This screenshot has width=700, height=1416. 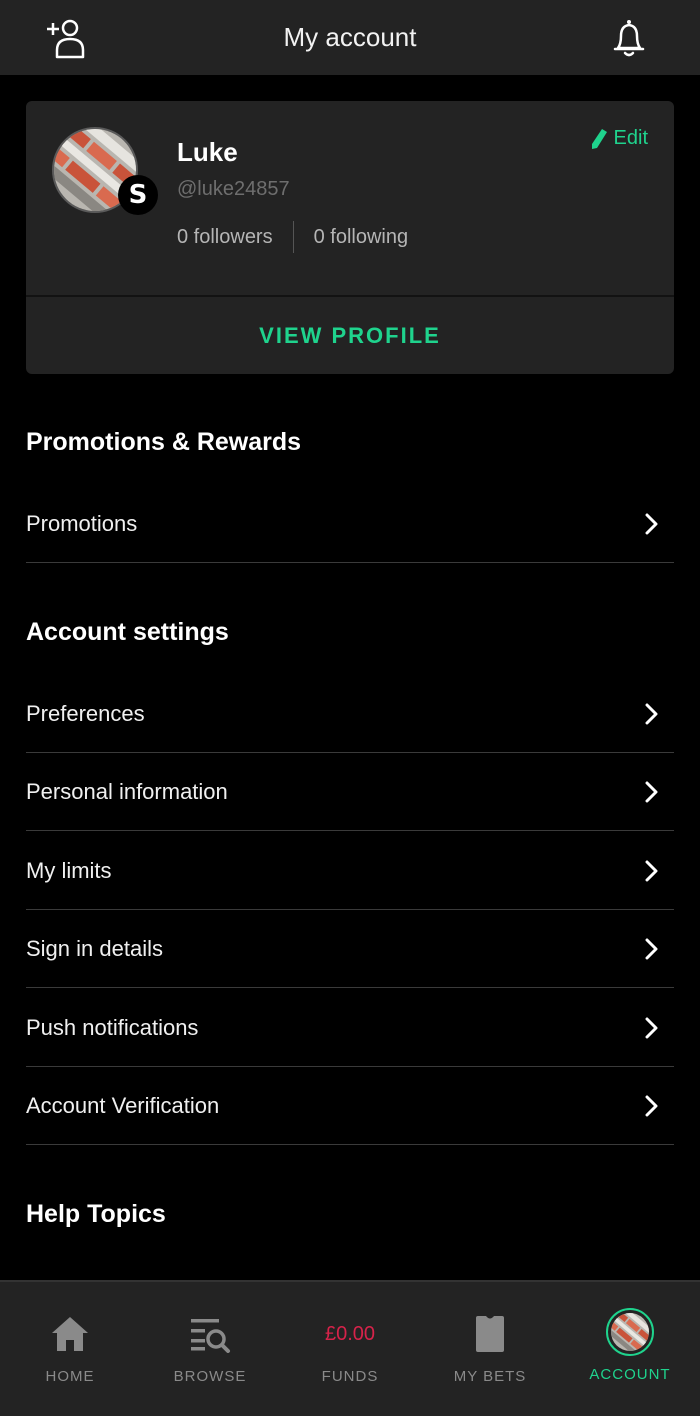 I want to click on bell-icon, so click(x=629, y=38).